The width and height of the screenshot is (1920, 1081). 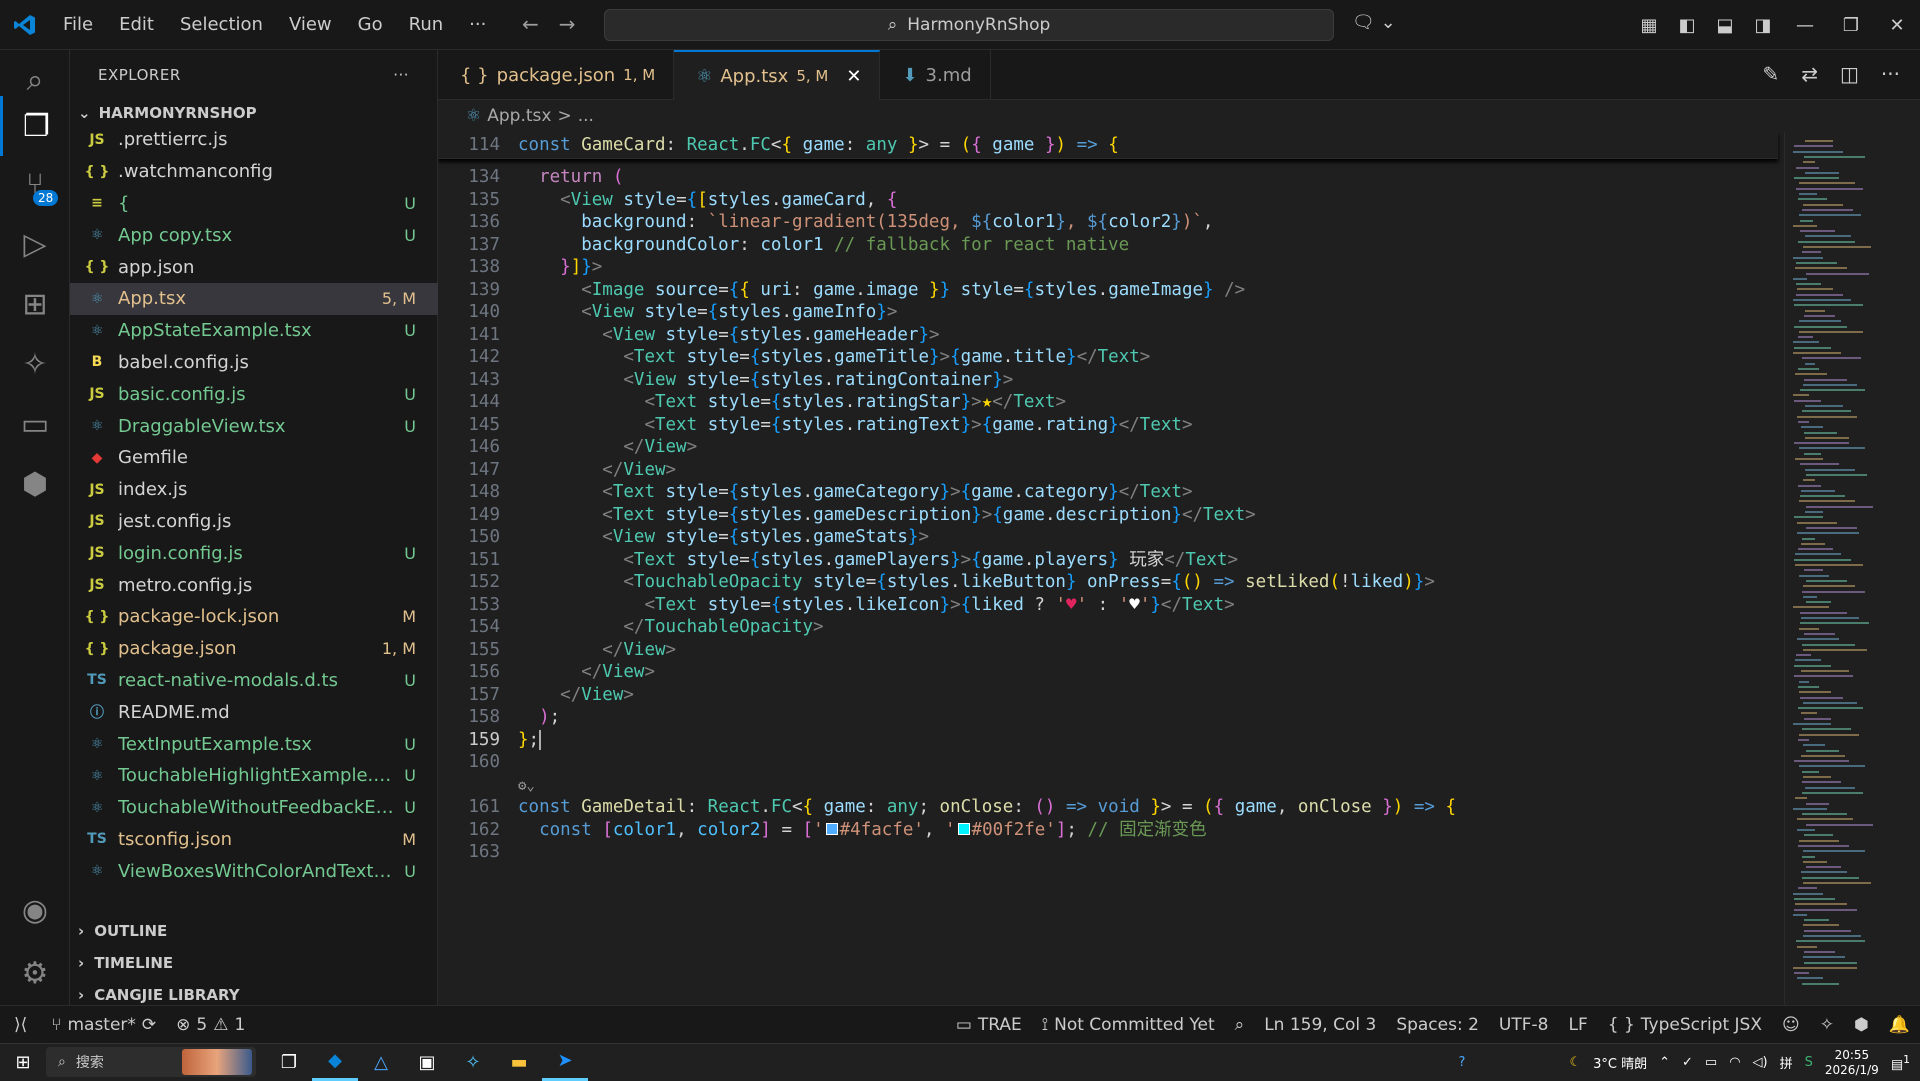 I want to click on file-item: ≡ {U, so click(x=254, y=204).